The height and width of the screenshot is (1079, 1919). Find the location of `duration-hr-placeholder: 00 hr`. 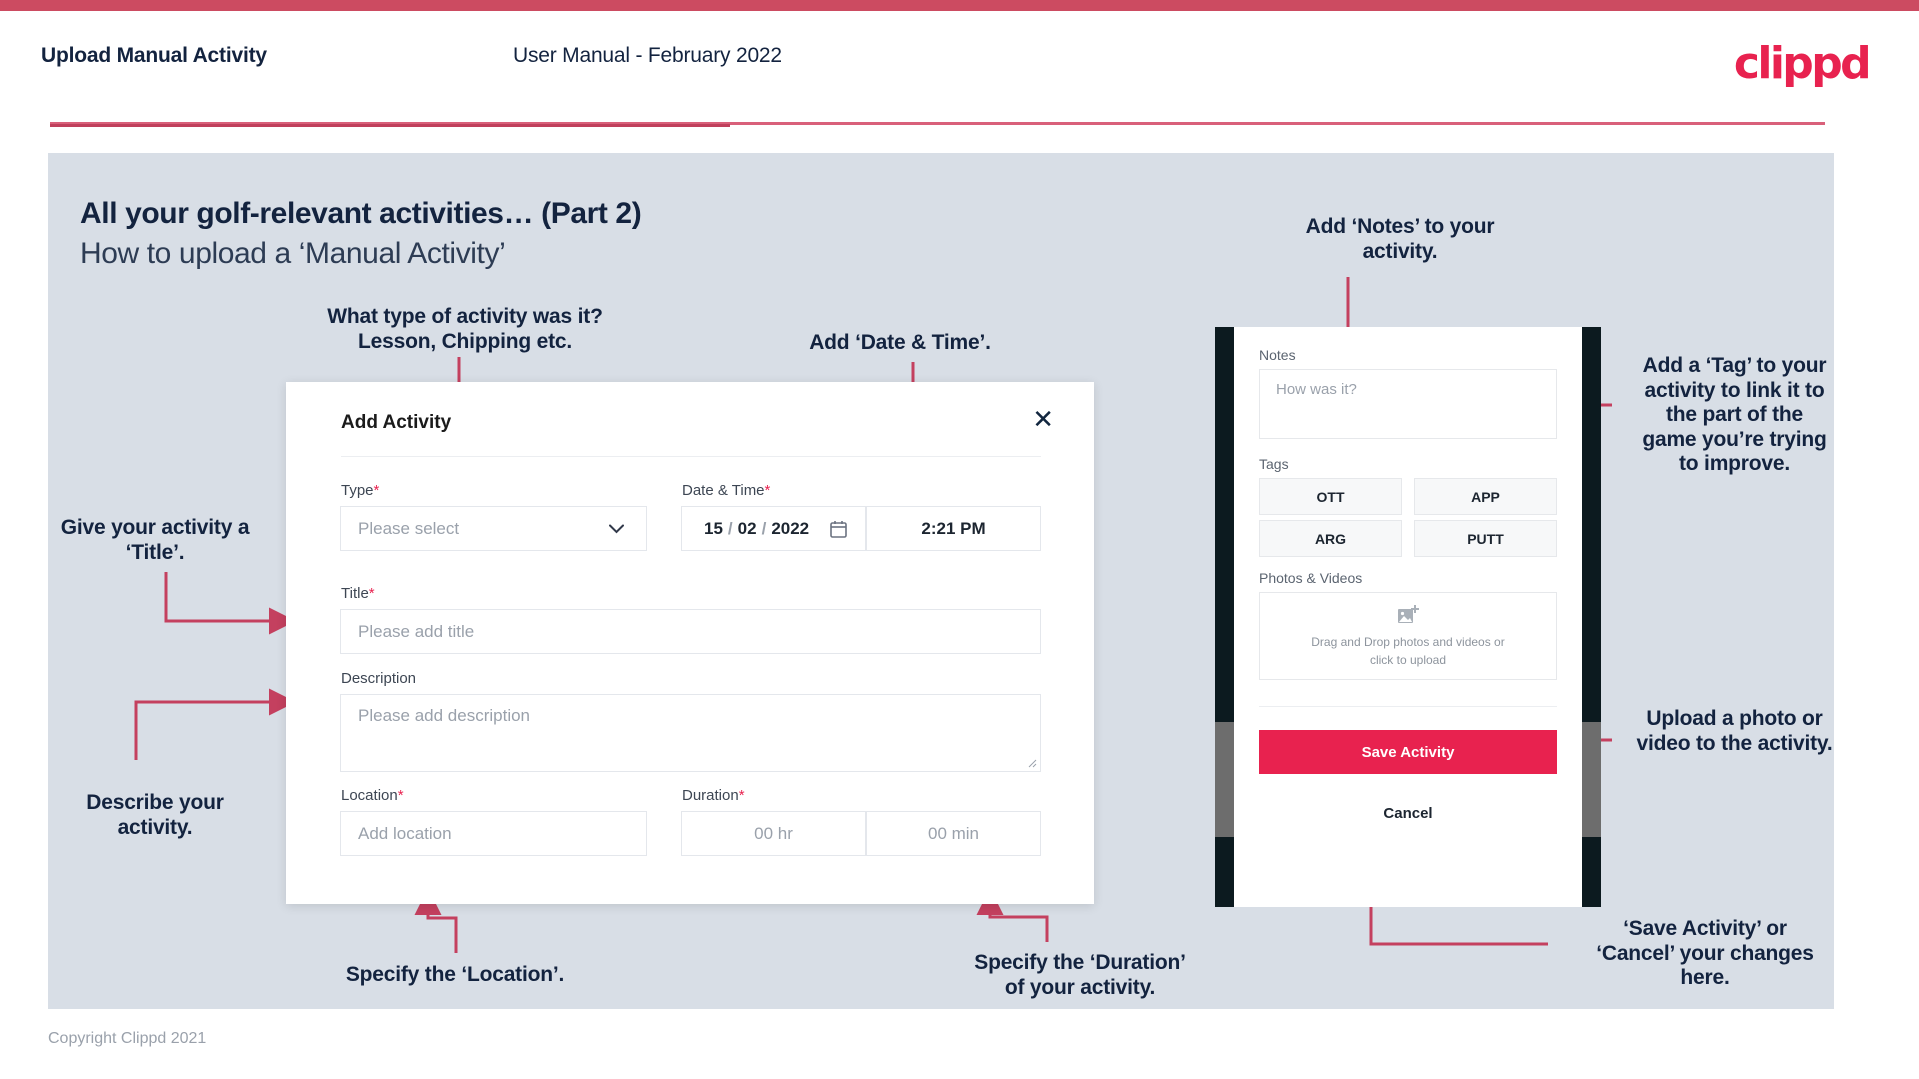

duration-hr-placeholder: 00 hr is located at coordinates (773, 833).